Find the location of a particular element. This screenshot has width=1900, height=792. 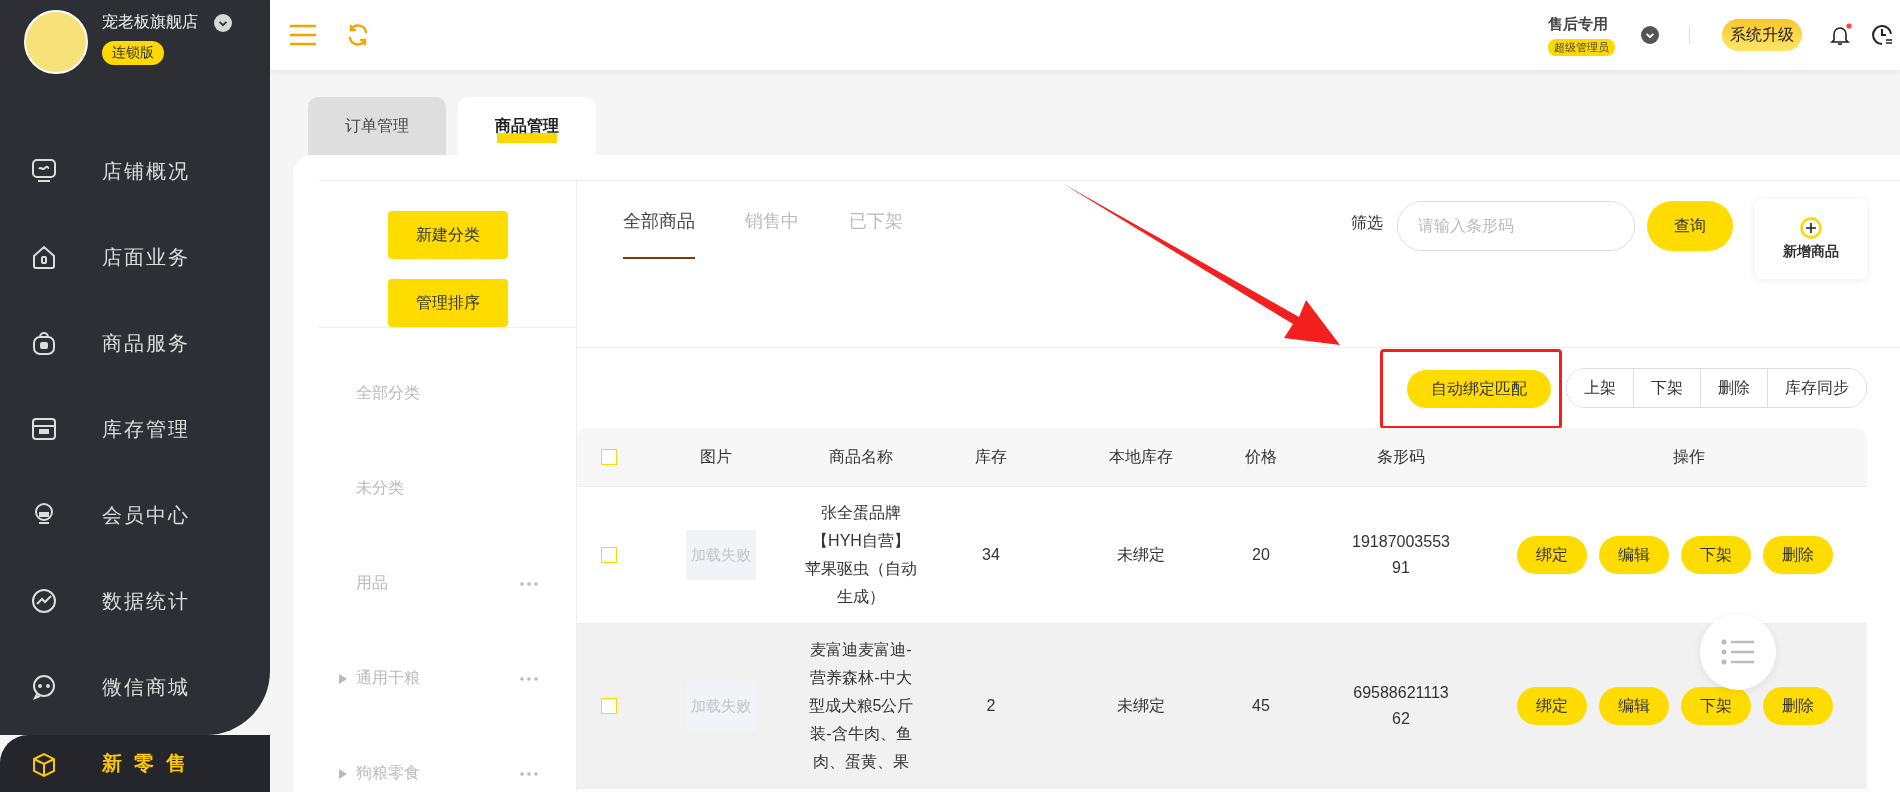

column-header: 库存 is located at coordinates (991, 456).